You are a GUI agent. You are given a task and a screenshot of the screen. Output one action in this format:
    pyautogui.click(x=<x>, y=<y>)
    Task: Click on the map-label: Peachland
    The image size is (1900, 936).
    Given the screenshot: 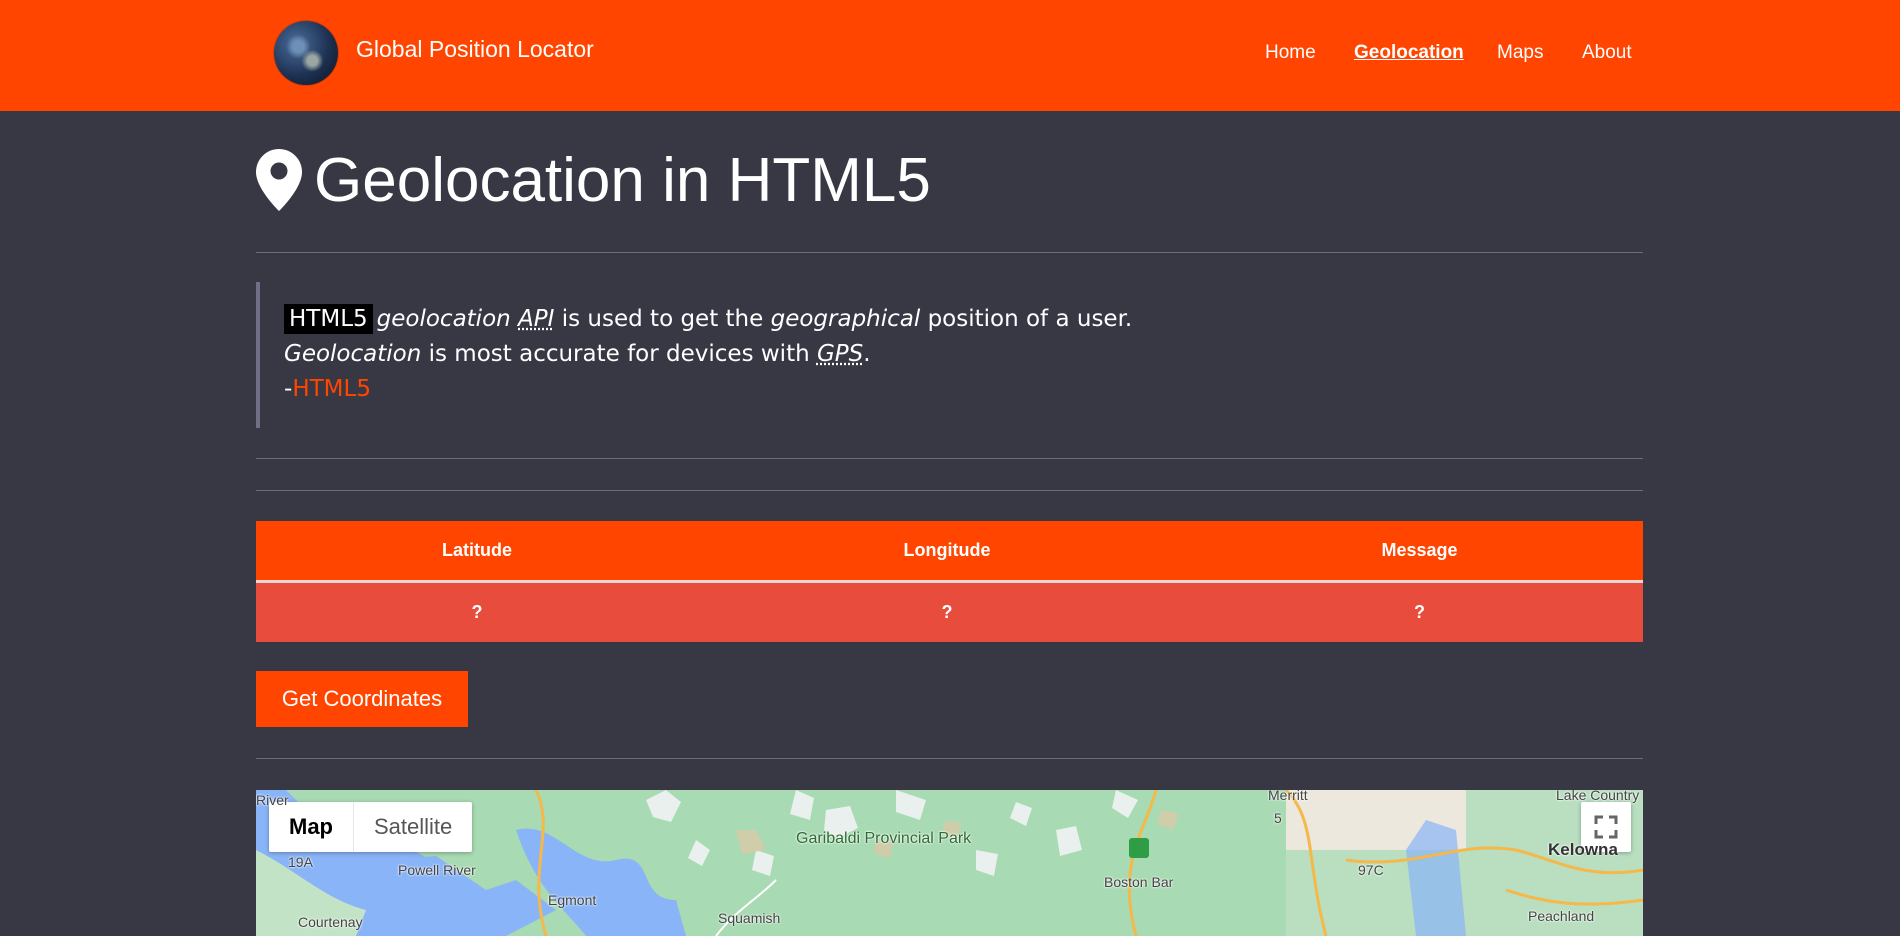 What is the action you would take?
    pyautogui.click(x=1561, y=916)
    